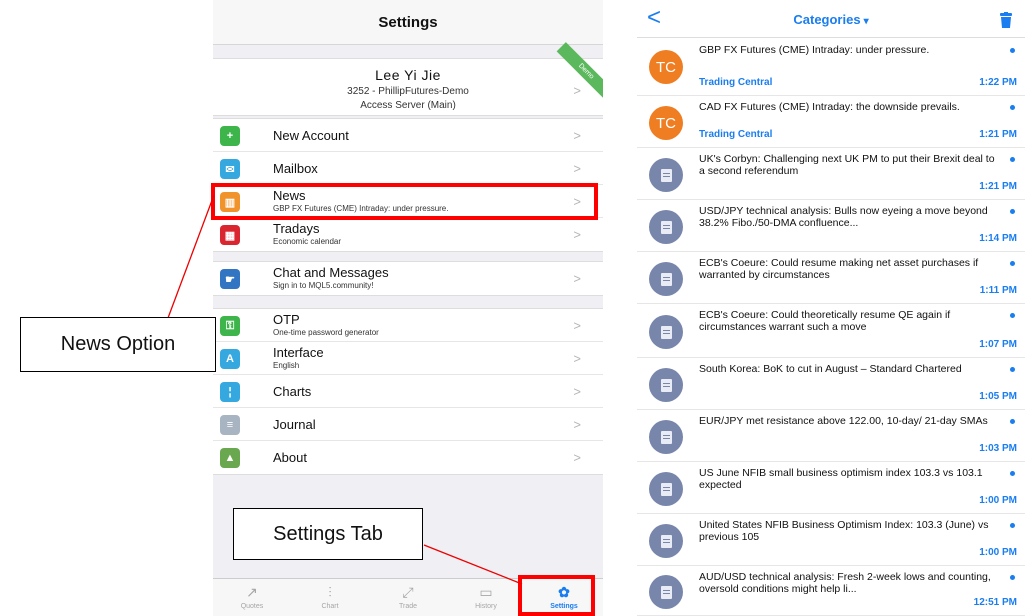 The height and width of the screenshot is (616, 1025). I want to click on news-time: 1:22 PM, so click(998, 82).